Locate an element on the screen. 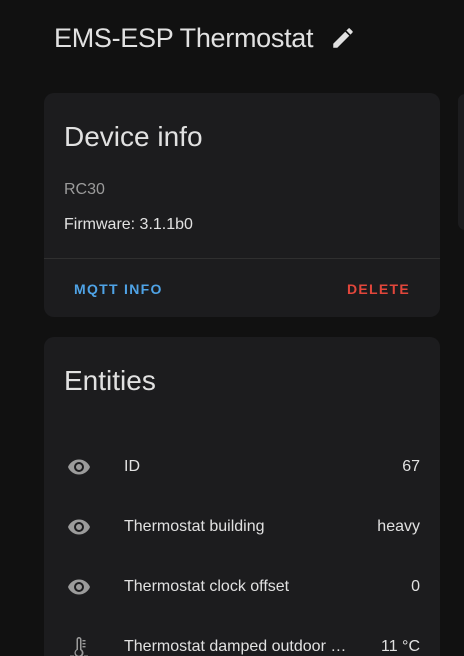  delete-button: DELETE is located at coordinates (378, 289).